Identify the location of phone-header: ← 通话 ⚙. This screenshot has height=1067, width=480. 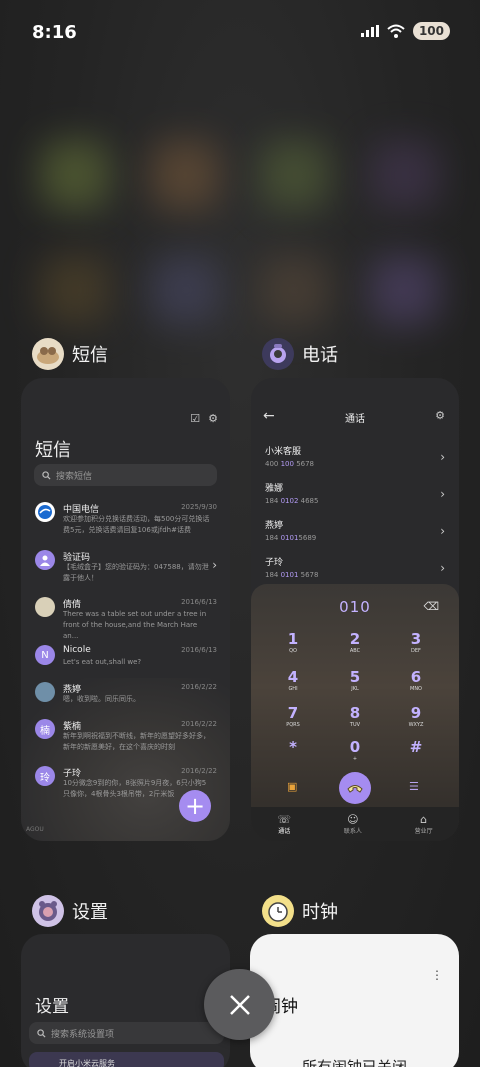
(355, 419).